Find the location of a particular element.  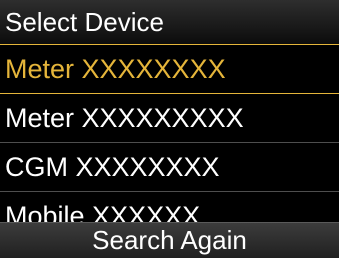

search-again-label: Search Again is located at coordinates (169, 240).